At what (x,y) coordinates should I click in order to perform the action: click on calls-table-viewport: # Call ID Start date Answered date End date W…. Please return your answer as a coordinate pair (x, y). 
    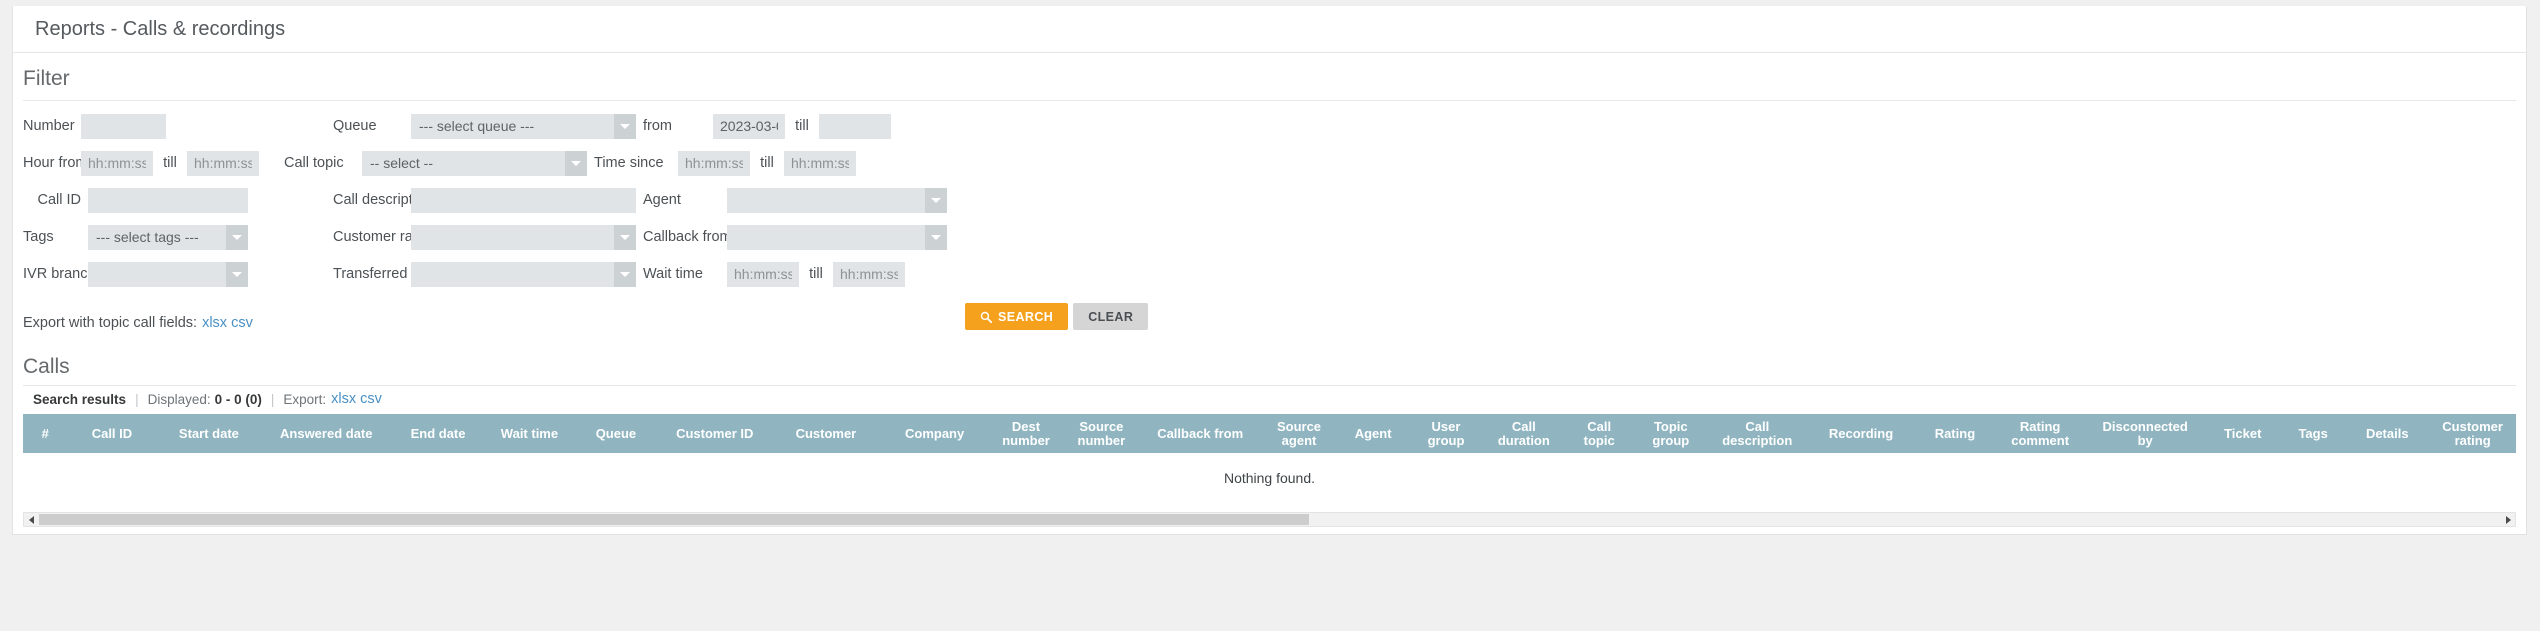
    Looking at the image, I should click on (1269, 460).